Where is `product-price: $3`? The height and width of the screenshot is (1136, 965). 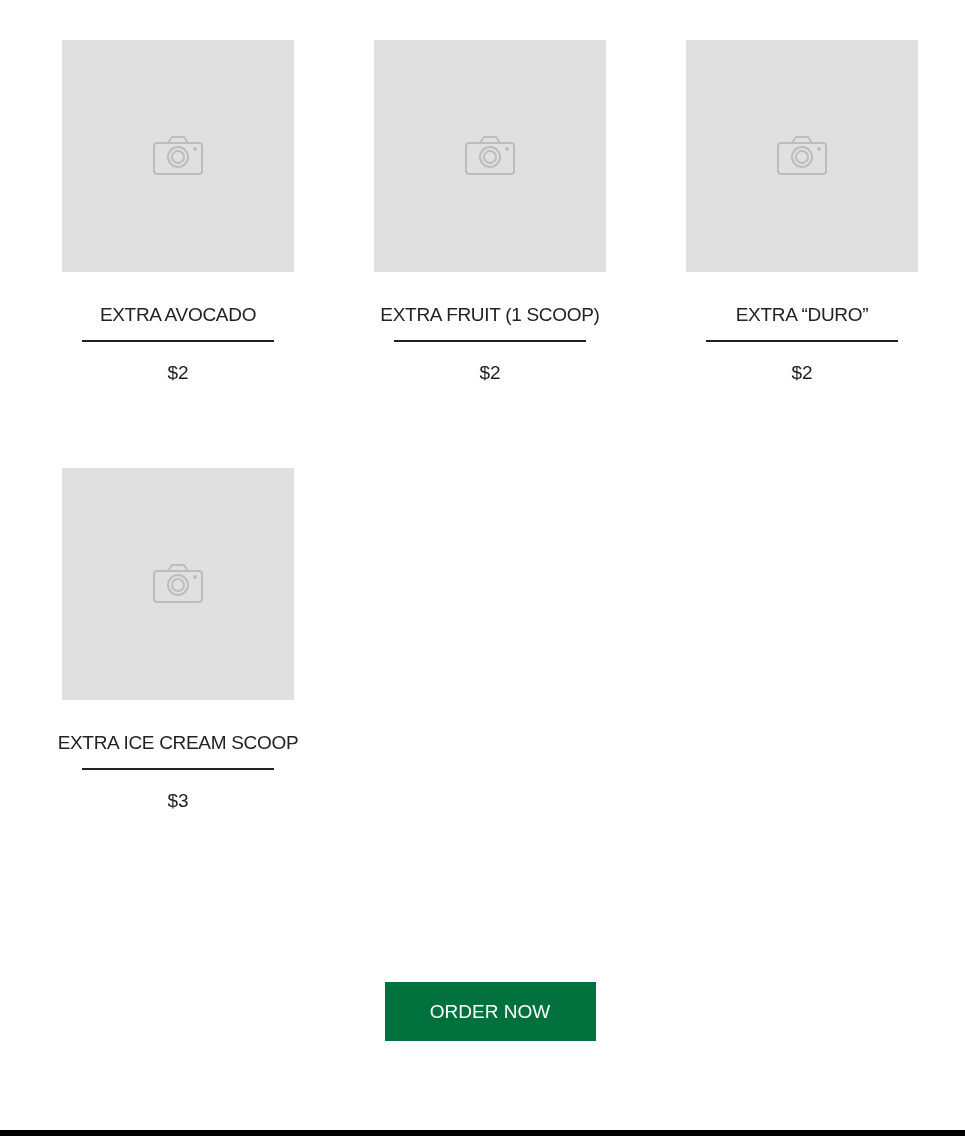
product-price: $3 is located at coordinates (178, 801).